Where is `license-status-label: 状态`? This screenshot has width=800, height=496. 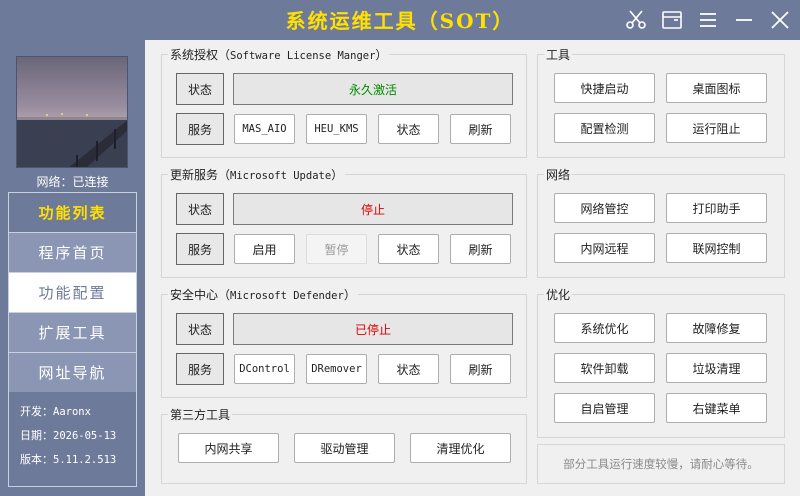
license-status-label: 状态 is located at coordinates (200, 89).